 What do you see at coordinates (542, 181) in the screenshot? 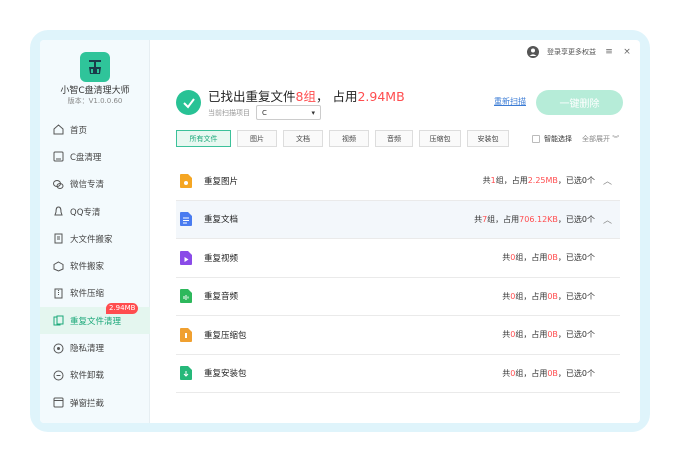
I see `stat-size: 2.25MB` at bounding box center [542, 181].